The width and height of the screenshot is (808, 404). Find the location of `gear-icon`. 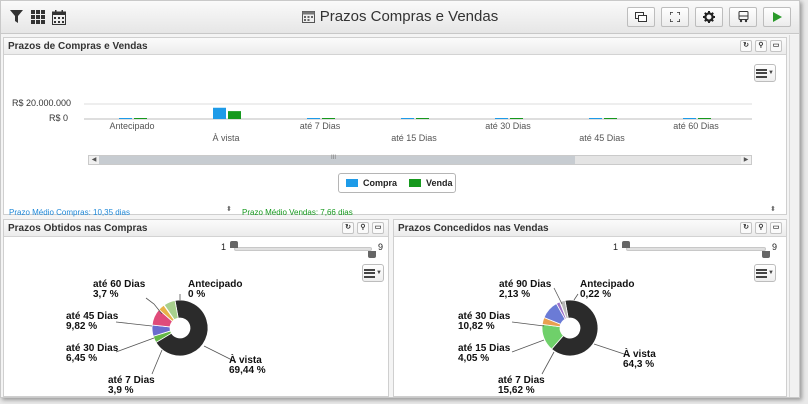

gear-icon is located at coordinates (709, 17).